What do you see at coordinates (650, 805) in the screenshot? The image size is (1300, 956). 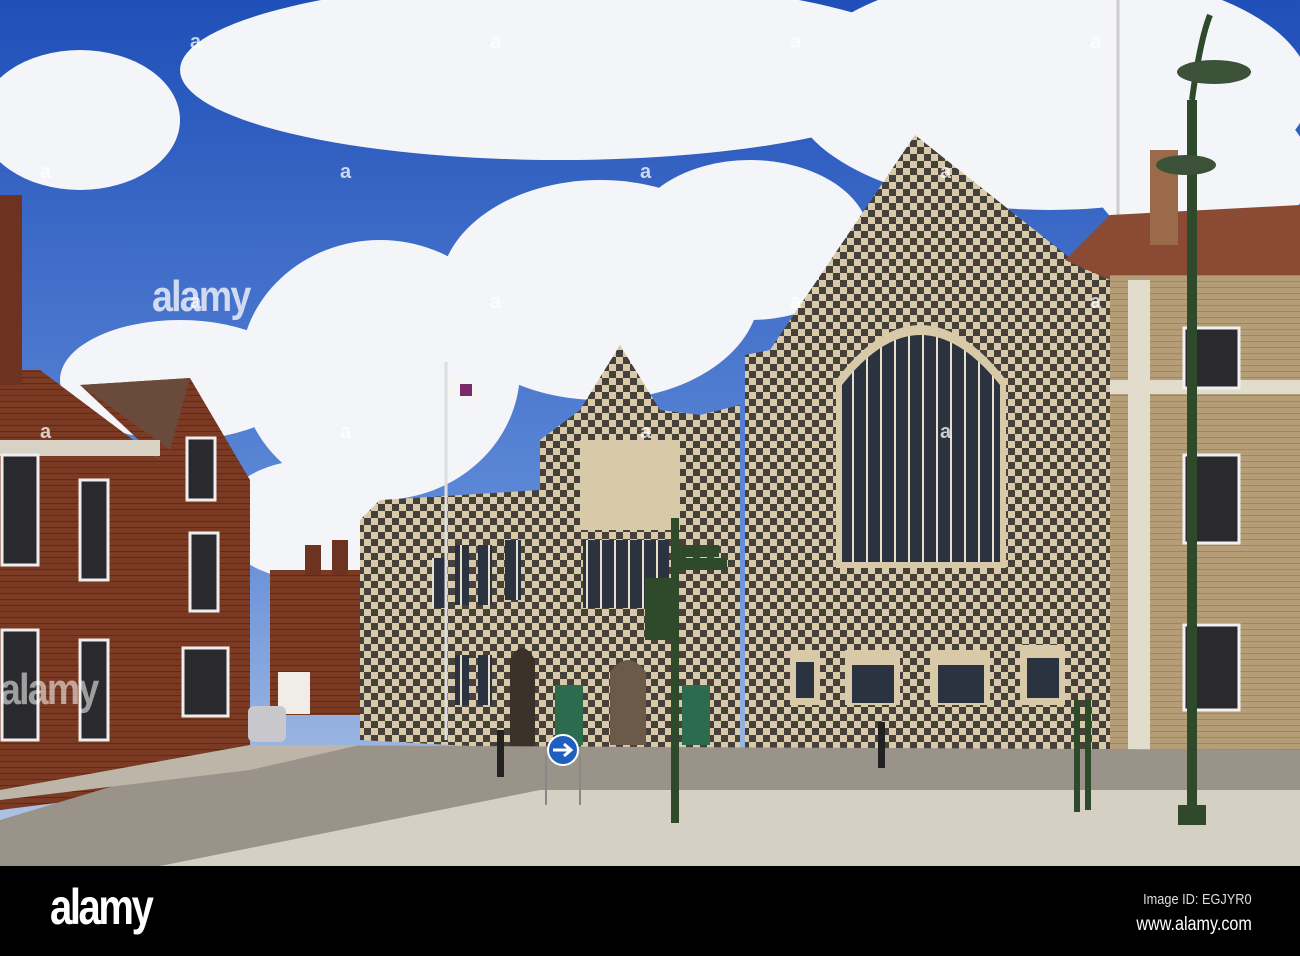 I see `street` at bounding box center [650, 805].